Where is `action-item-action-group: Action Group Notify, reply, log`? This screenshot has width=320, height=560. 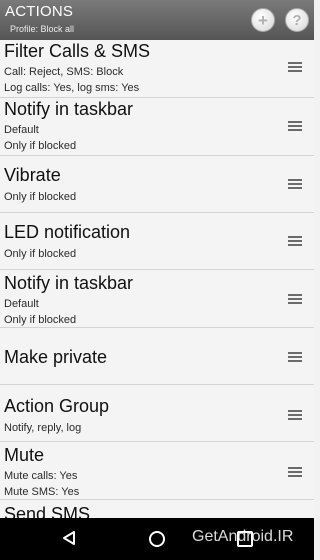 action-item-action-group: Action Group Notify, reply, log is located at coordinates (157, 413).